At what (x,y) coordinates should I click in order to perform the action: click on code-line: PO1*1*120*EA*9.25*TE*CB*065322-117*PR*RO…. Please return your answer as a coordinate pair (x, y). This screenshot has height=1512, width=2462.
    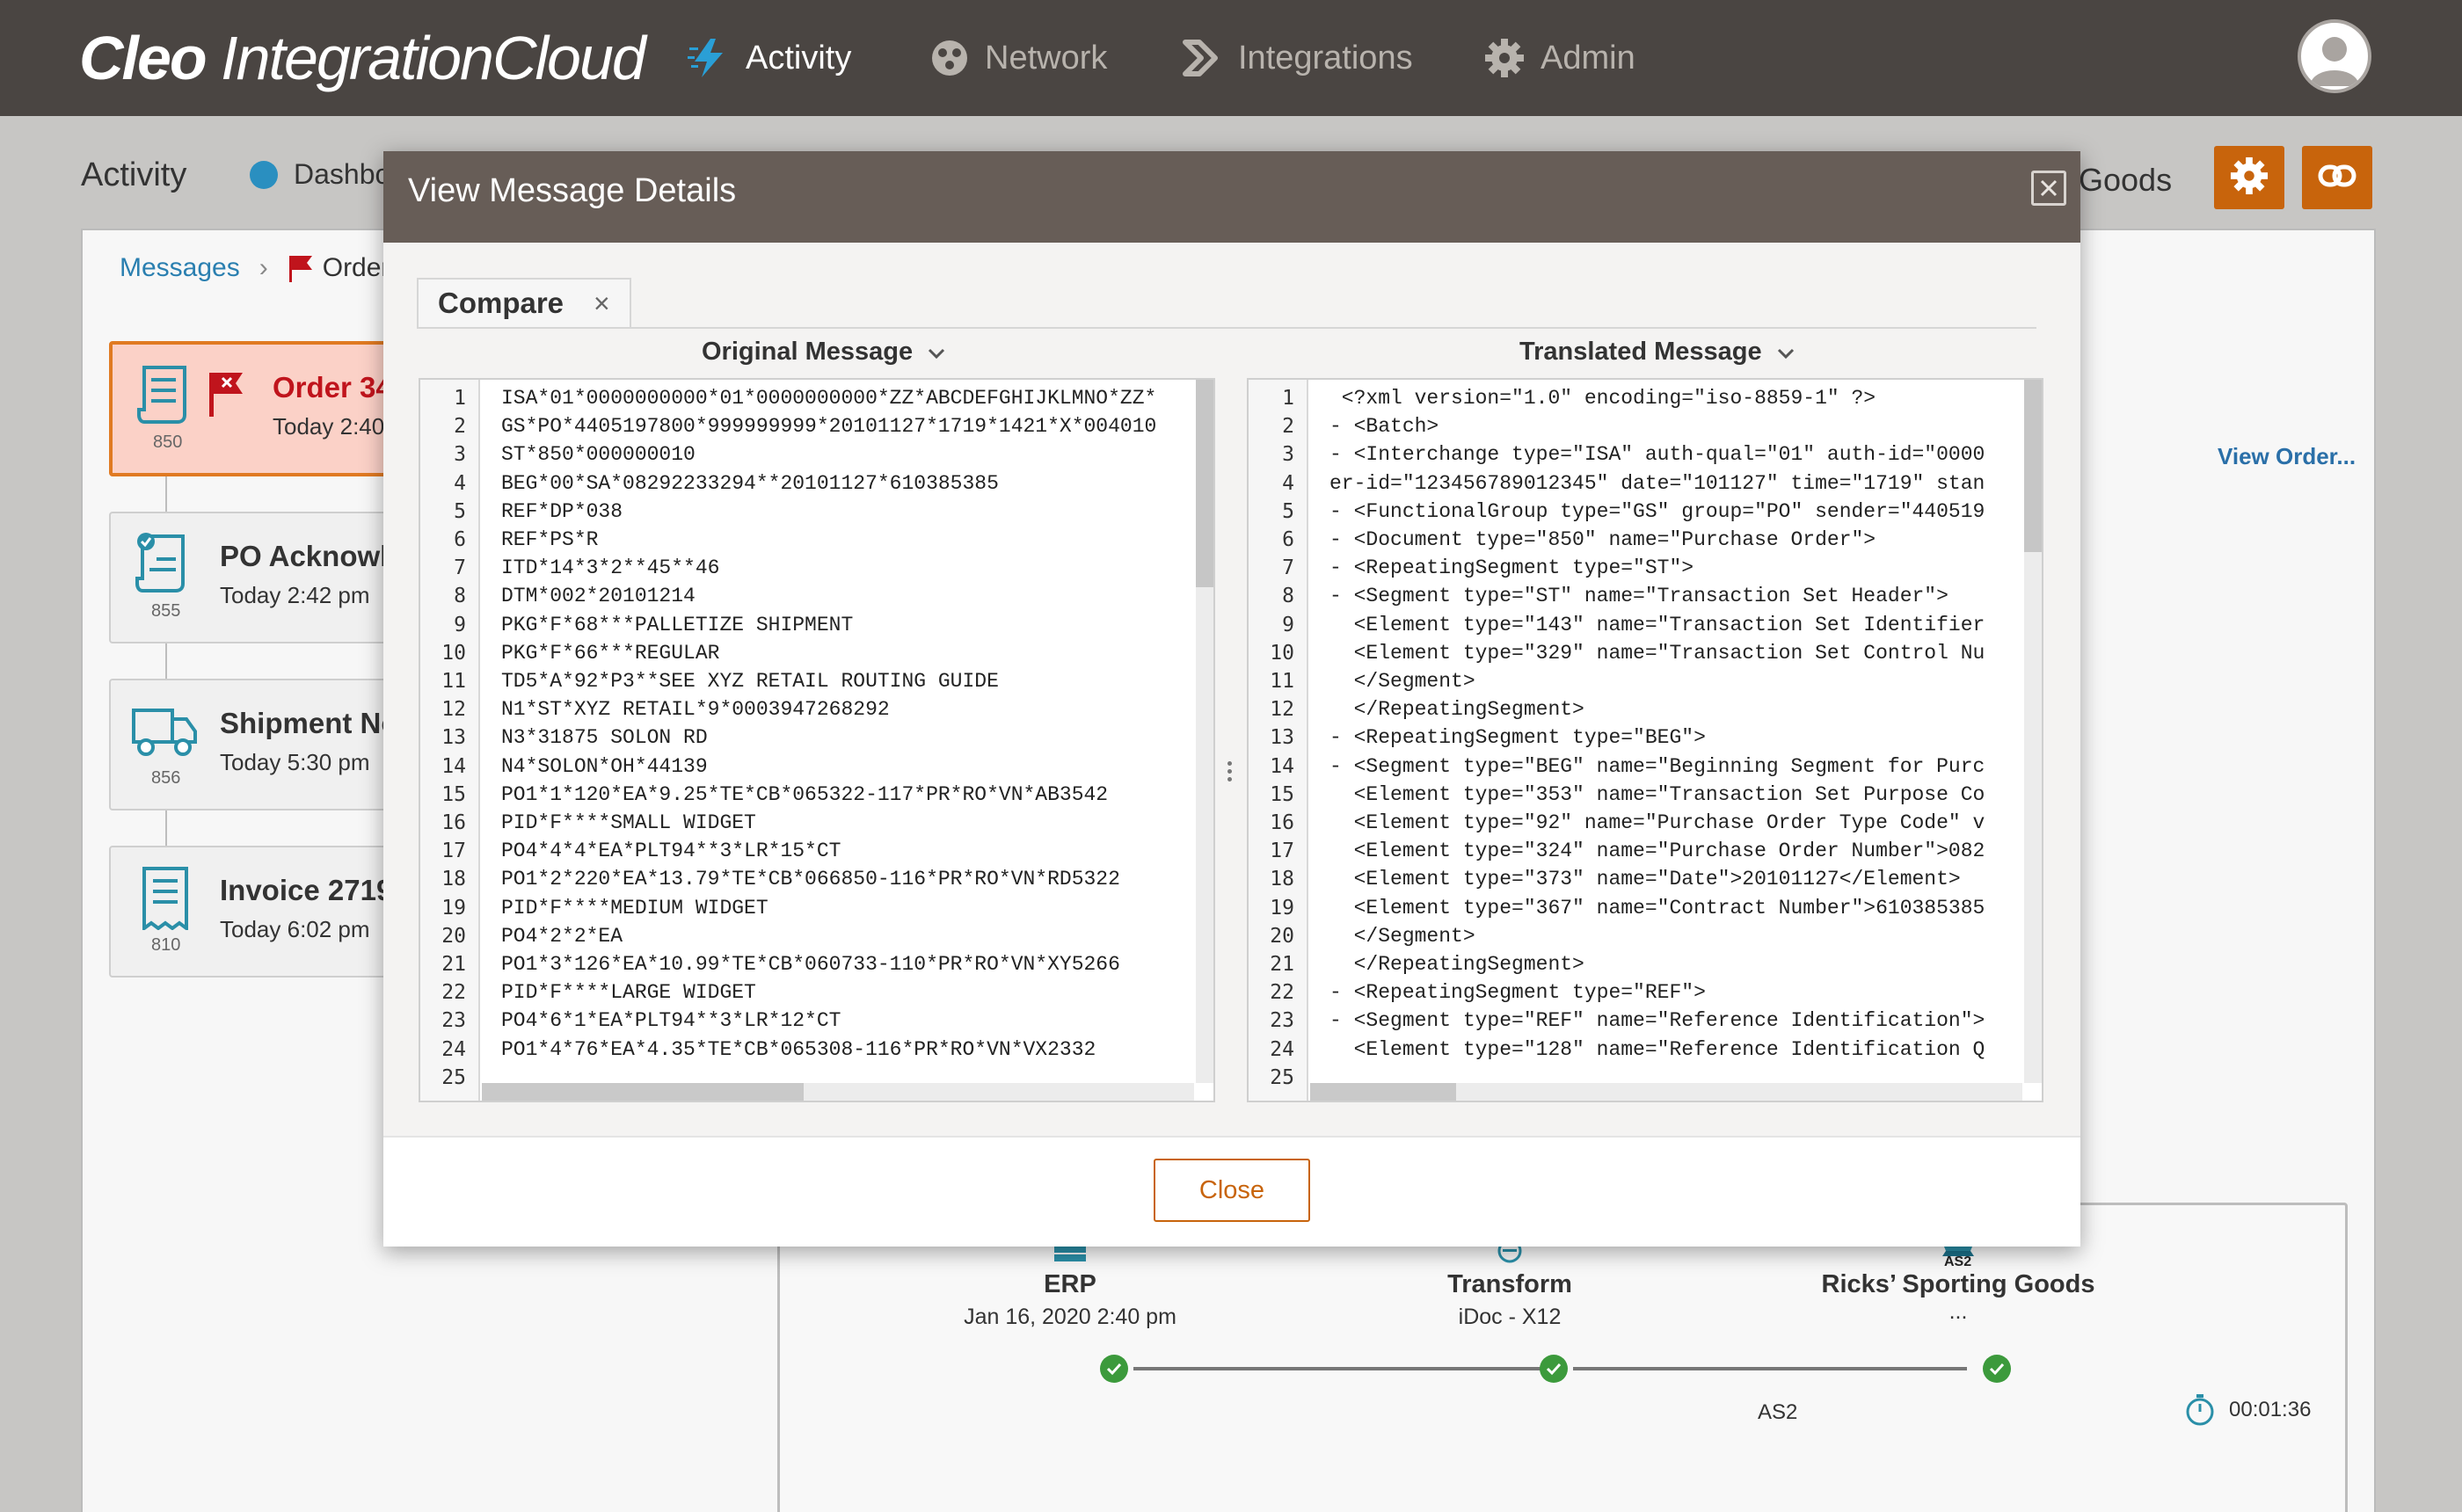
    Looking at the image, I should click on (805, 794).